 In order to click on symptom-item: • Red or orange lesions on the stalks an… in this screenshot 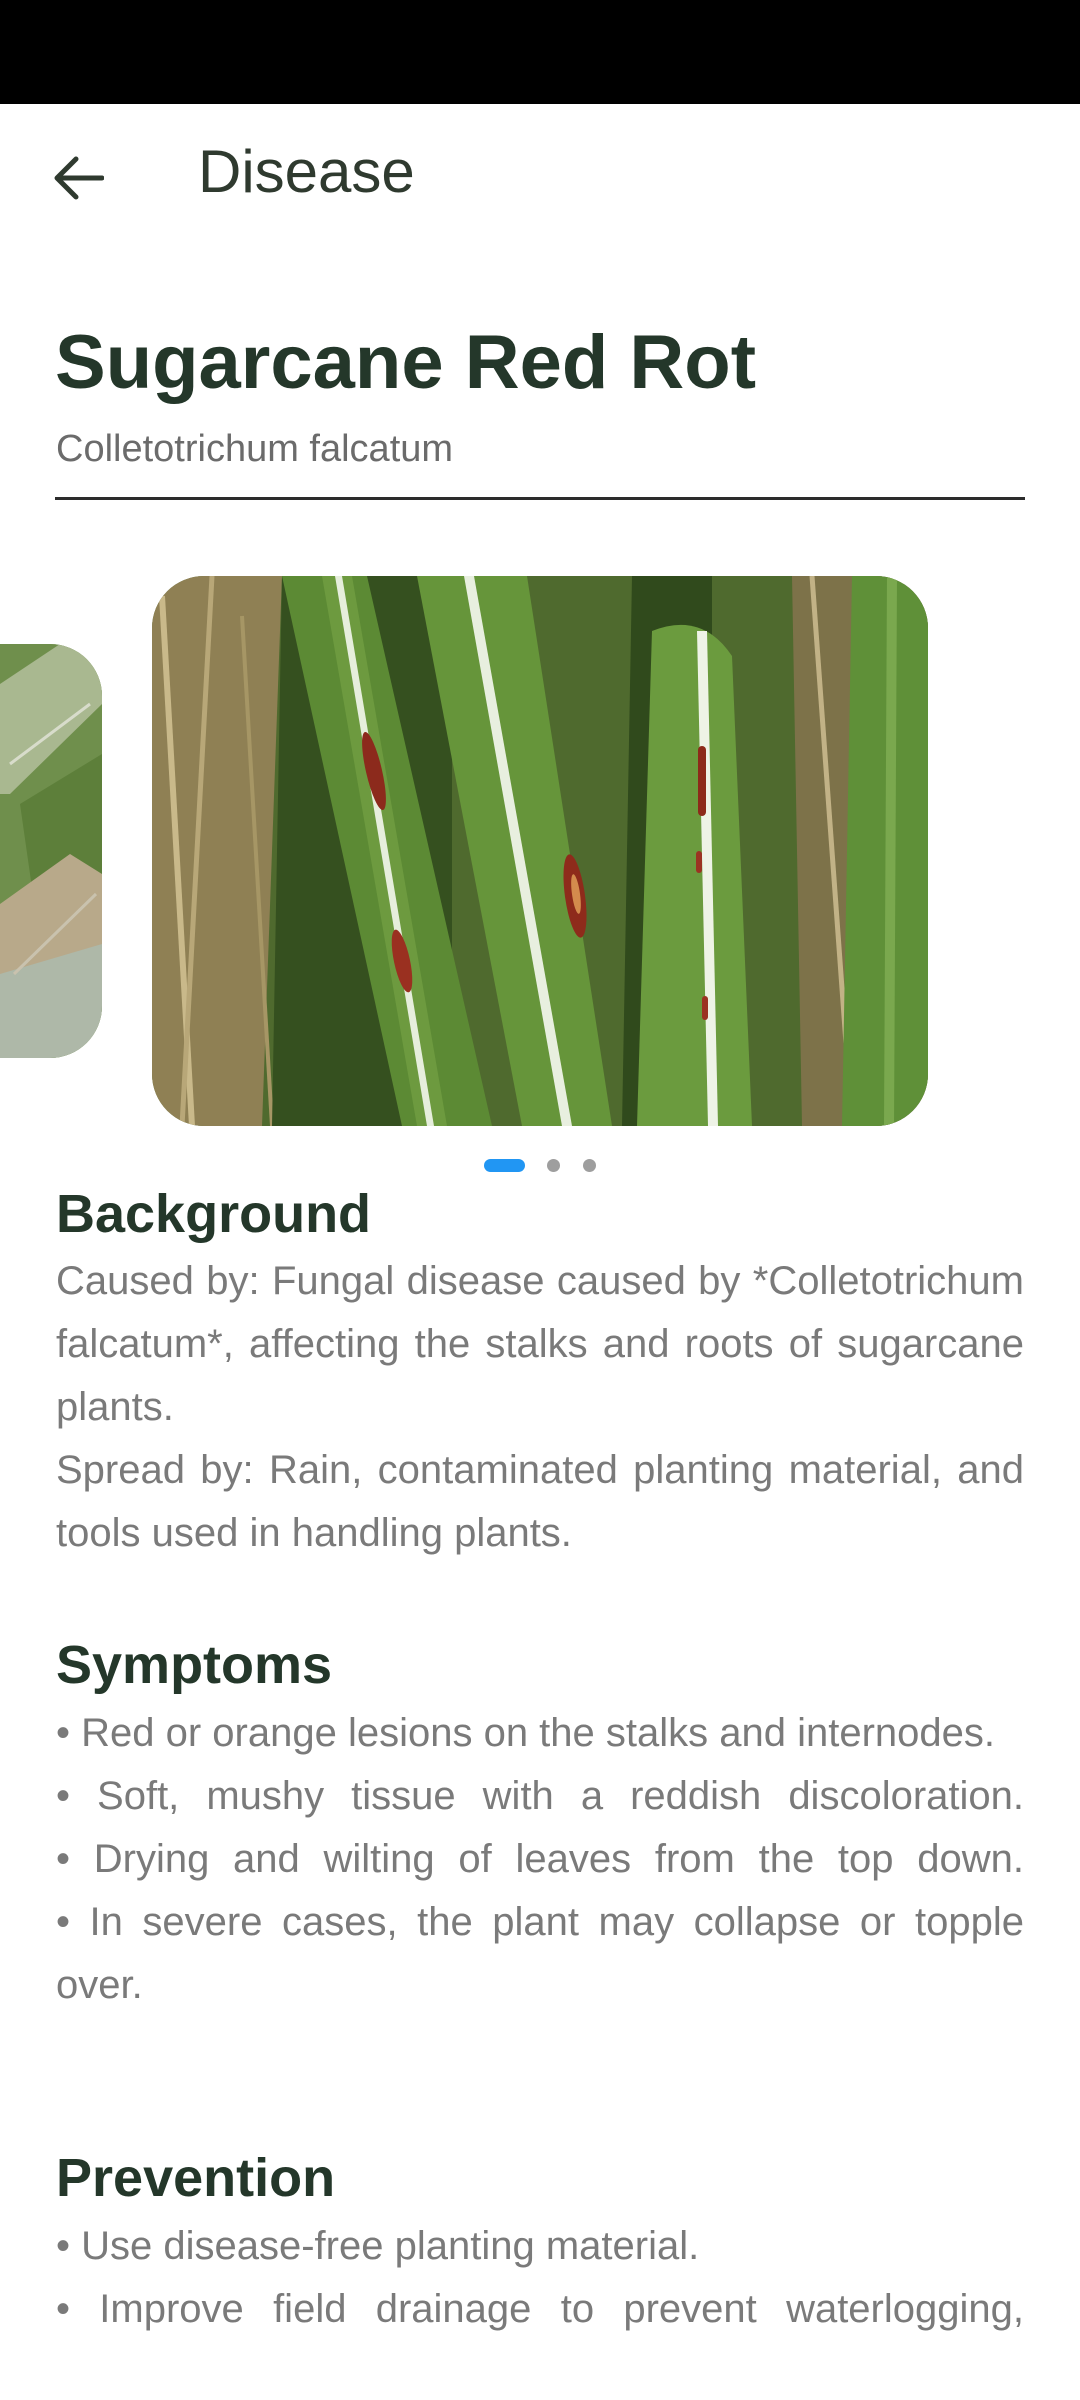, I will do `click(526, 1733)`.